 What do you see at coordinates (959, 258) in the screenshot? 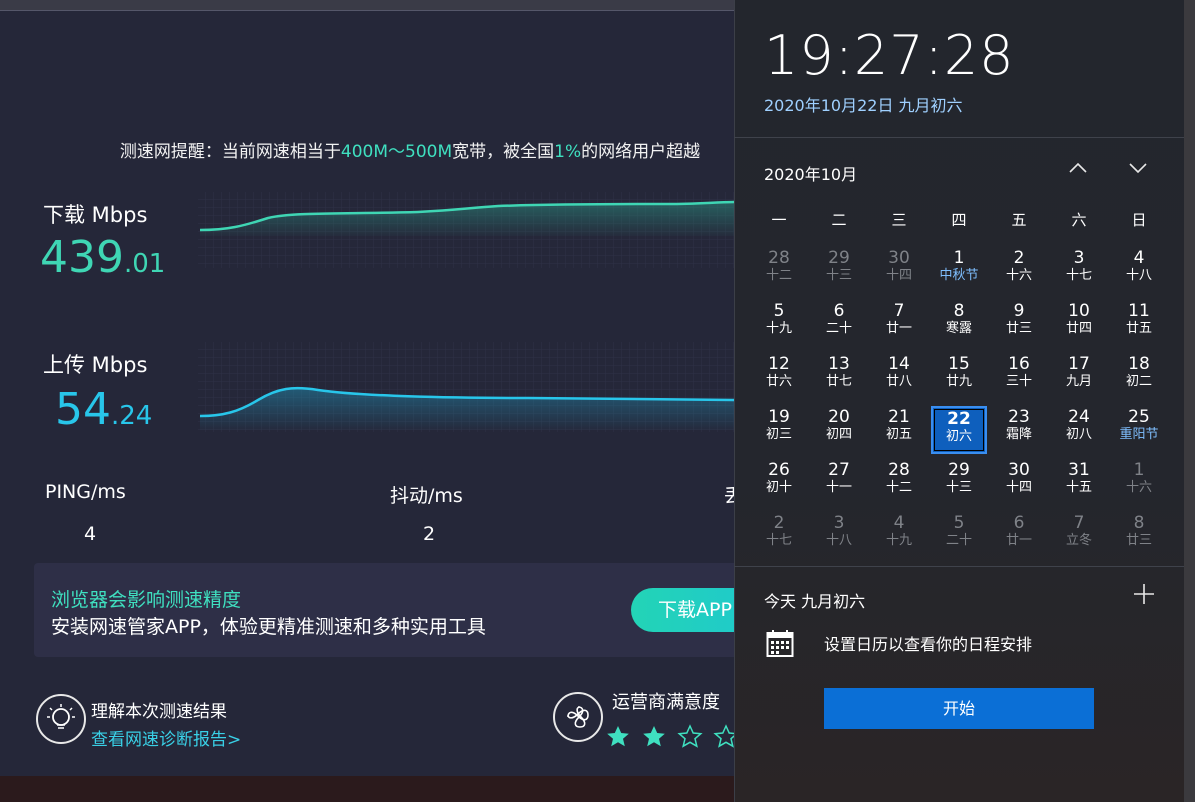
I see `day-number: 1` at bounding box center [959, 258].